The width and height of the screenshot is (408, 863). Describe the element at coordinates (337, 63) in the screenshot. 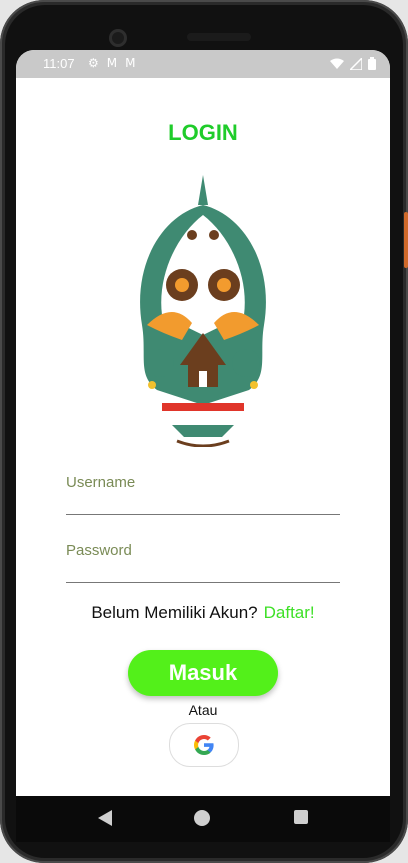

I see `wifi-icon` at that location.